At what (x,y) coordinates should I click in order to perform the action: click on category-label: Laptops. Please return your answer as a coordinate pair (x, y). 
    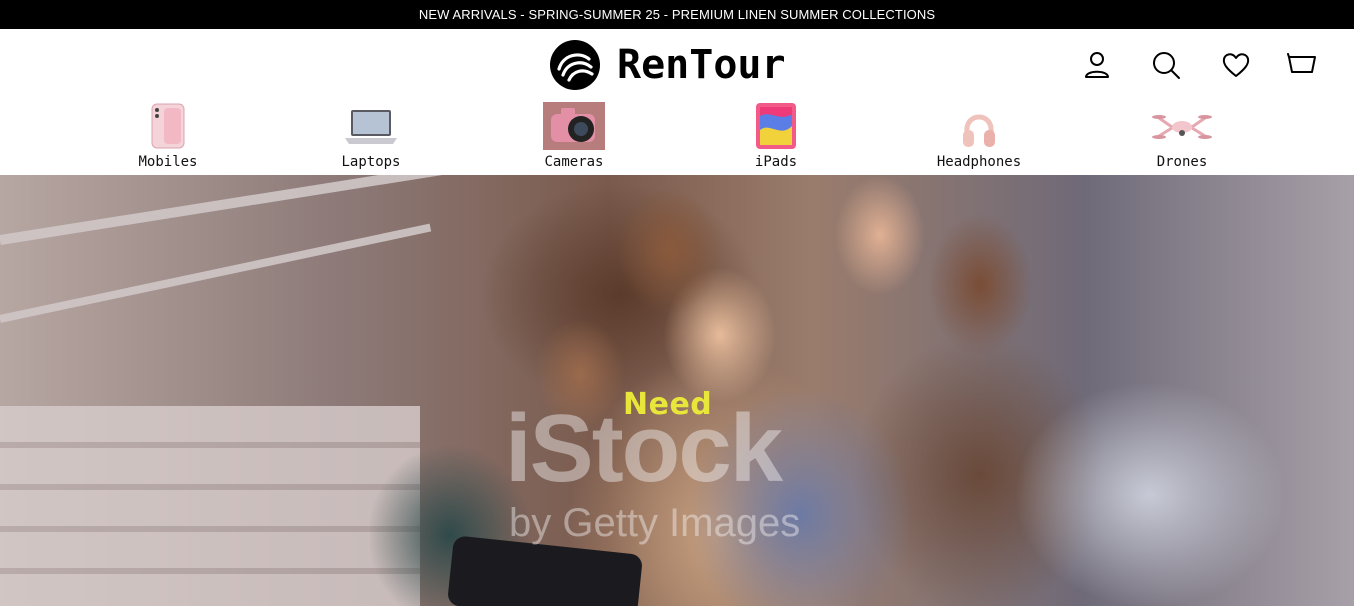
    Looking at the image, I should click on (371, 162).